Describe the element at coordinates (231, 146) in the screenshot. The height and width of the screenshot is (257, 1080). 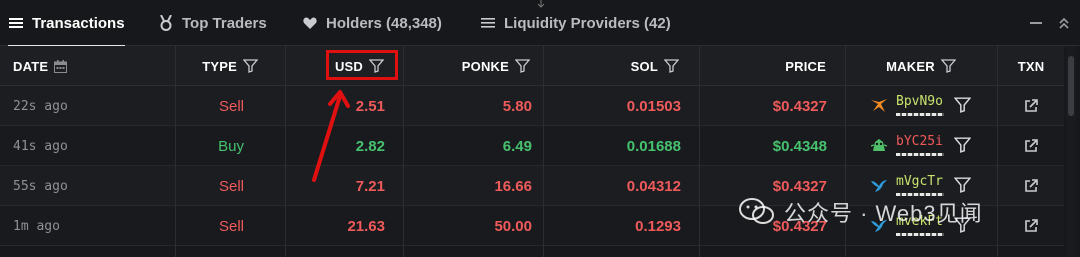
I see `row-type: Buy` at that location.